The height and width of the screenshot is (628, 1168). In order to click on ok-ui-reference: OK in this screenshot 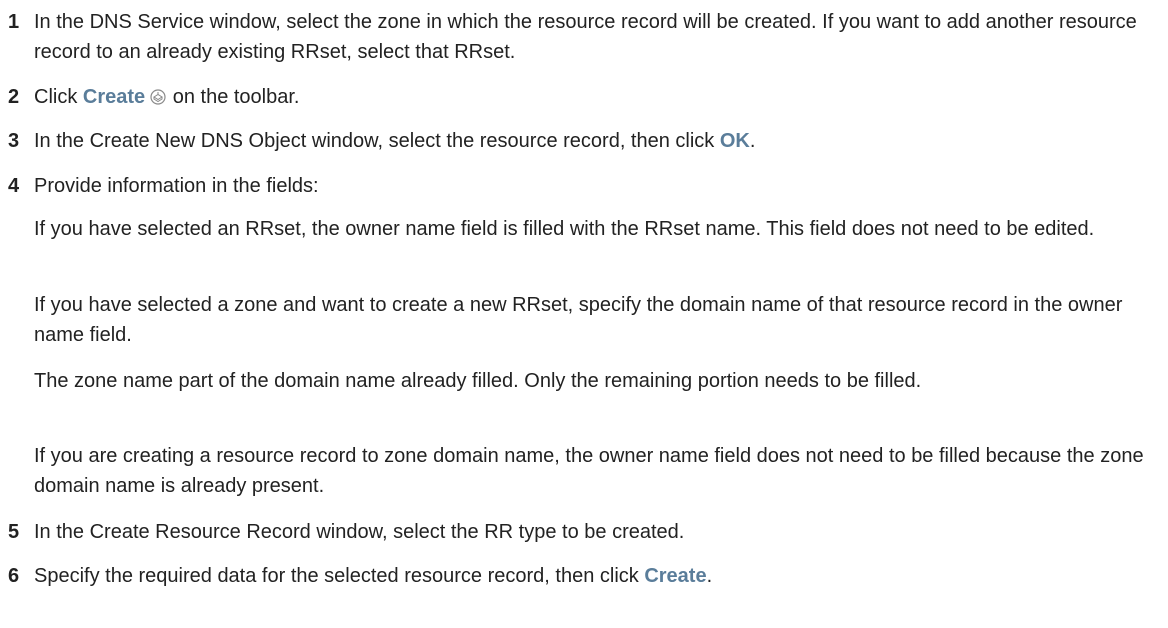, I will do `click(734, 141)`.